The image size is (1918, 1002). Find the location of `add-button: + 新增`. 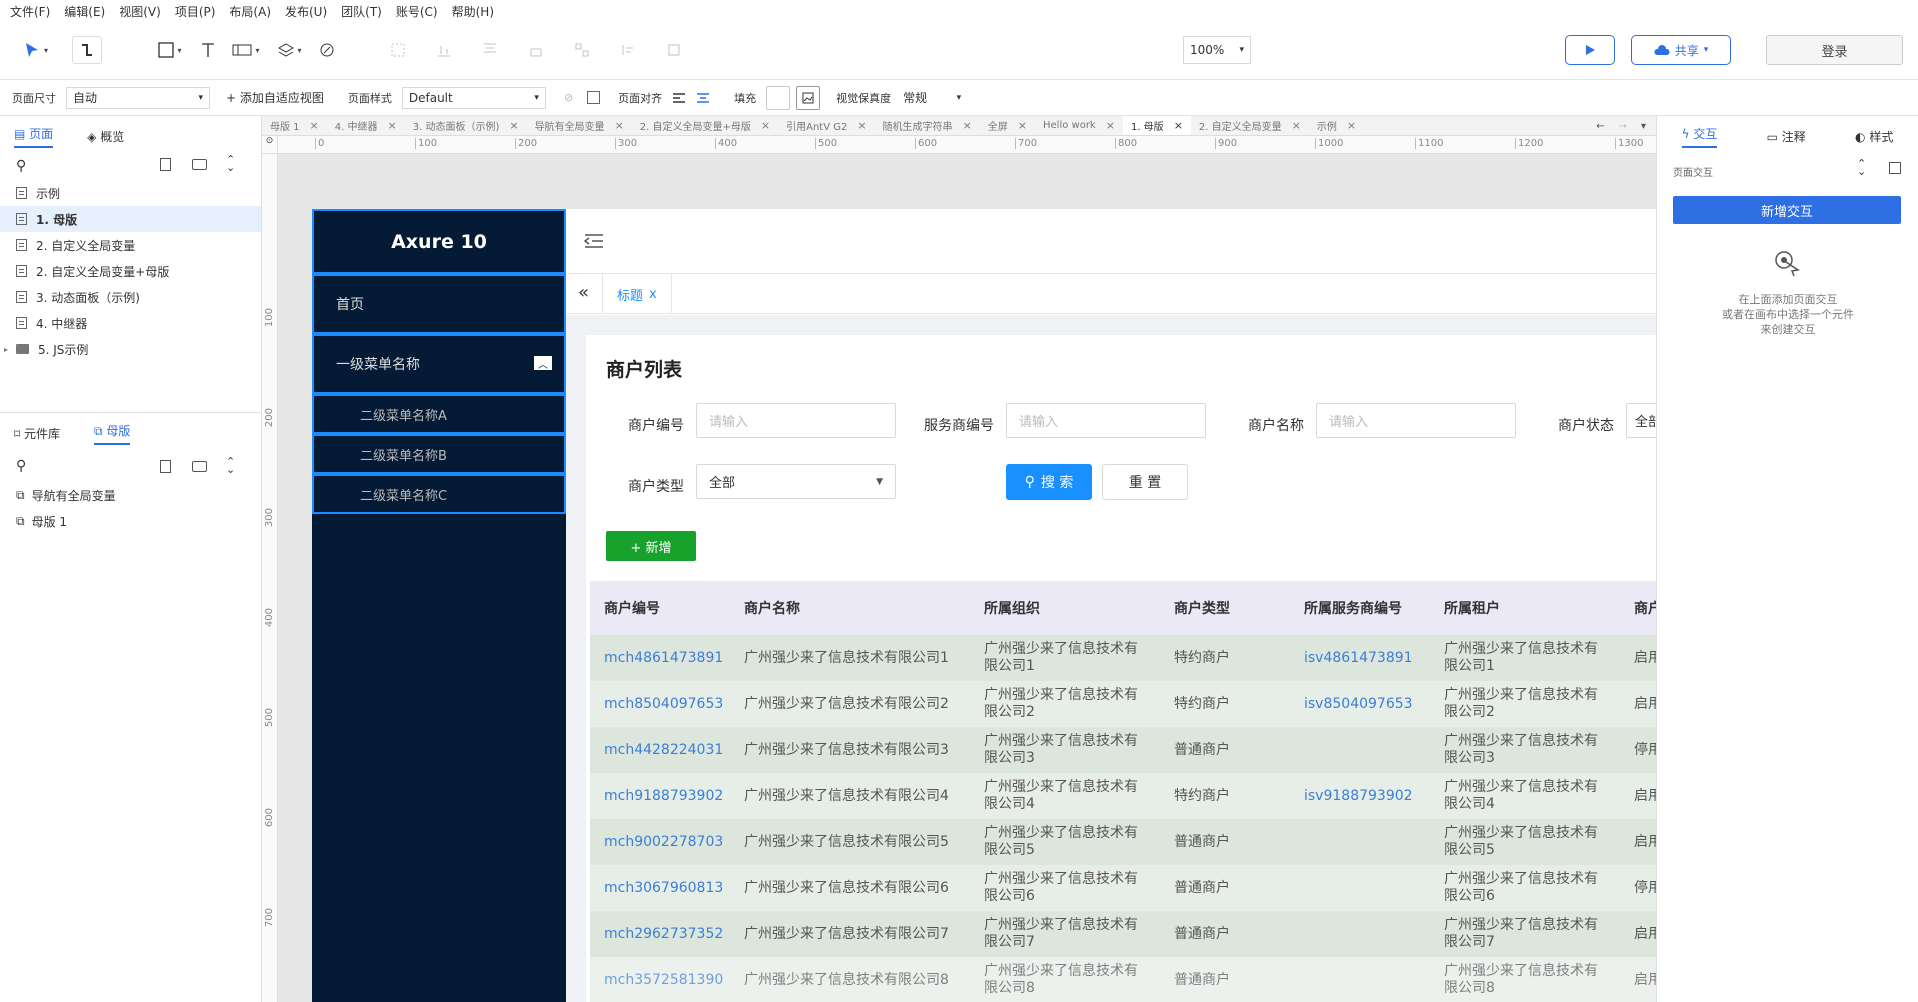

add-button: + 新增 is located at coordinates (651, 546).